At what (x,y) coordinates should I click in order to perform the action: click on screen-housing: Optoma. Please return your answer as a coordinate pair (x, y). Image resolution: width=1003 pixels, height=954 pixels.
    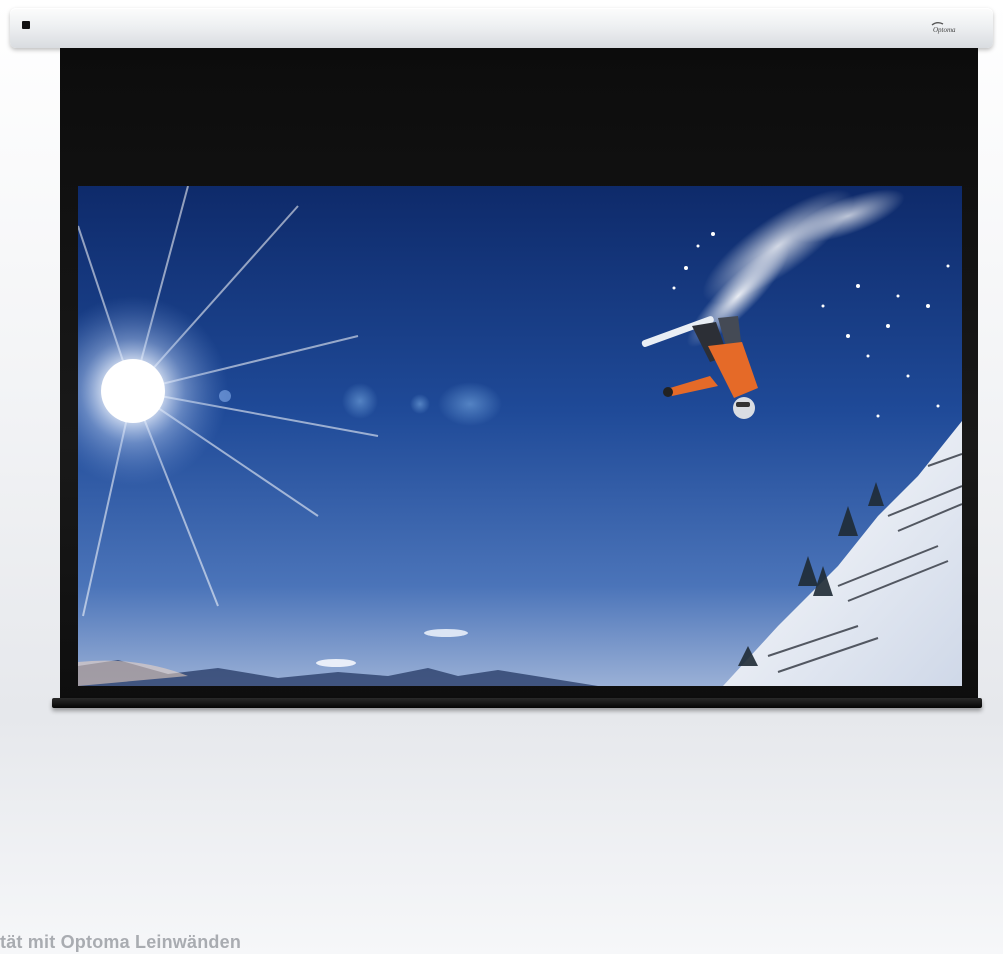
    Looking at the image, I should click on (501, 28).